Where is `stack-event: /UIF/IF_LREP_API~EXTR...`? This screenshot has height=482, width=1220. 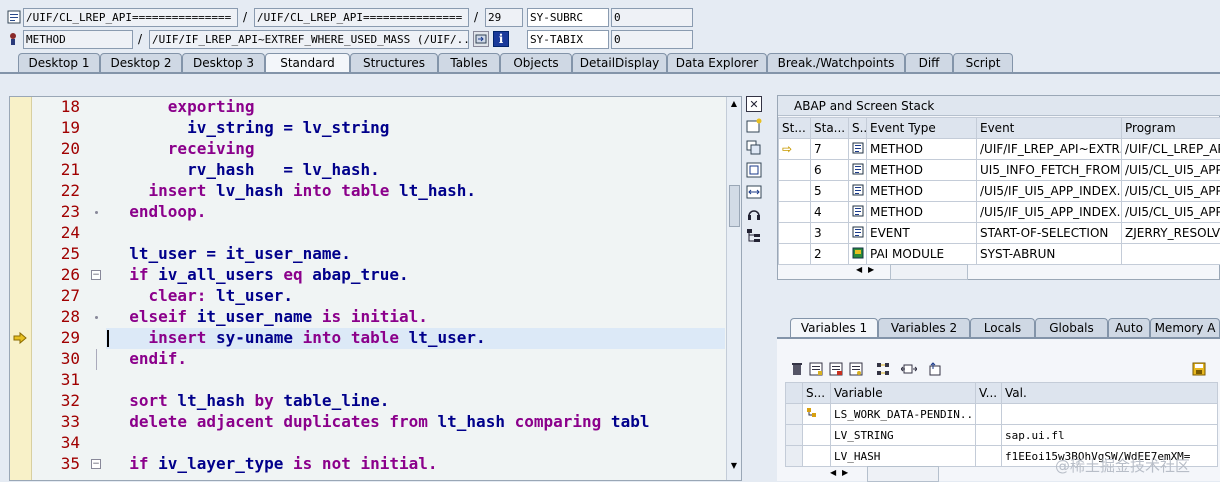 stack-event: /UIF/IF_LREP_API~EXTR... is located at coordinates (1049, 149).